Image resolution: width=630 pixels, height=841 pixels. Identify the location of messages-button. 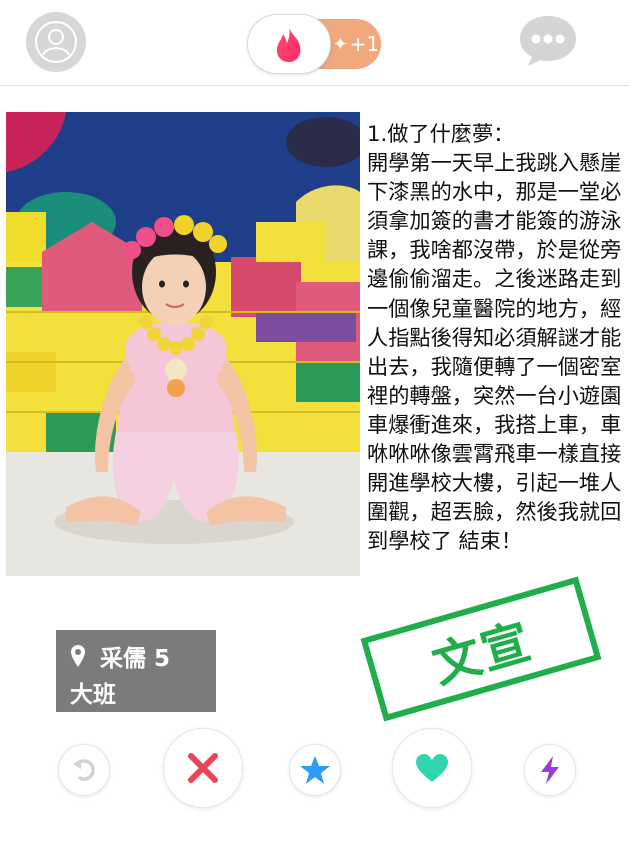
(548, 40).